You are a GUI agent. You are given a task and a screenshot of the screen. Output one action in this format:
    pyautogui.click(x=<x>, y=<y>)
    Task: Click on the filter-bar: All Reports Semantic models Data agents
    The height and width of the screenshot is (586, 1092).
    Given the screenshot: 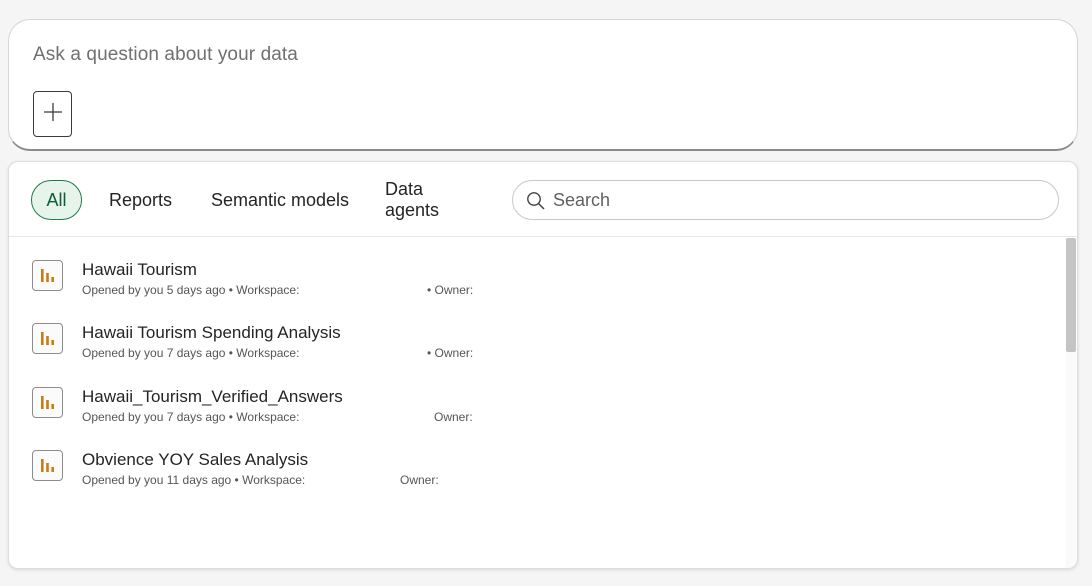 What is the action you would take?
    pyautogui.click(x=543, y=199)
    